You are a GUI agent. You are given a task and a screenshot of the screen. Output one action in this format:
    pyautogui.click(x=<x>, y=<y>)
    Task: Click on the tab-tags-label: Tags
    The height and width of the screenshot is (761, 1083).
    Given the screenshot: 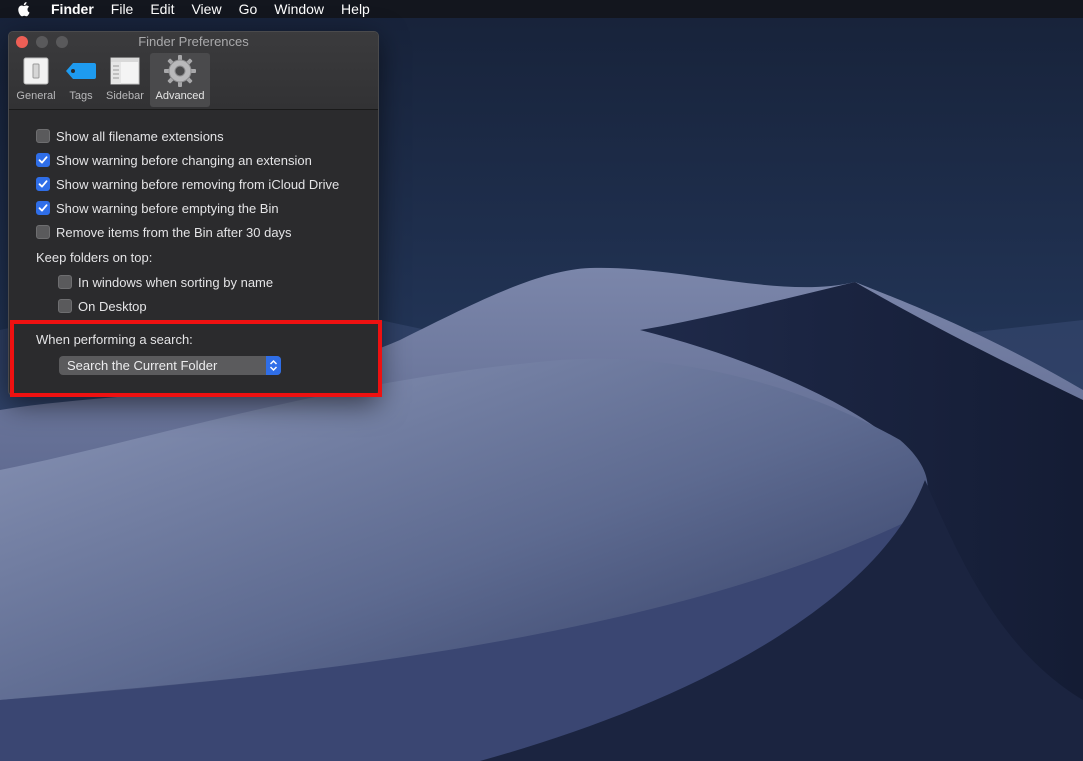 What is the action you would take?
    pyautogui.click(x=81, y=96)
    